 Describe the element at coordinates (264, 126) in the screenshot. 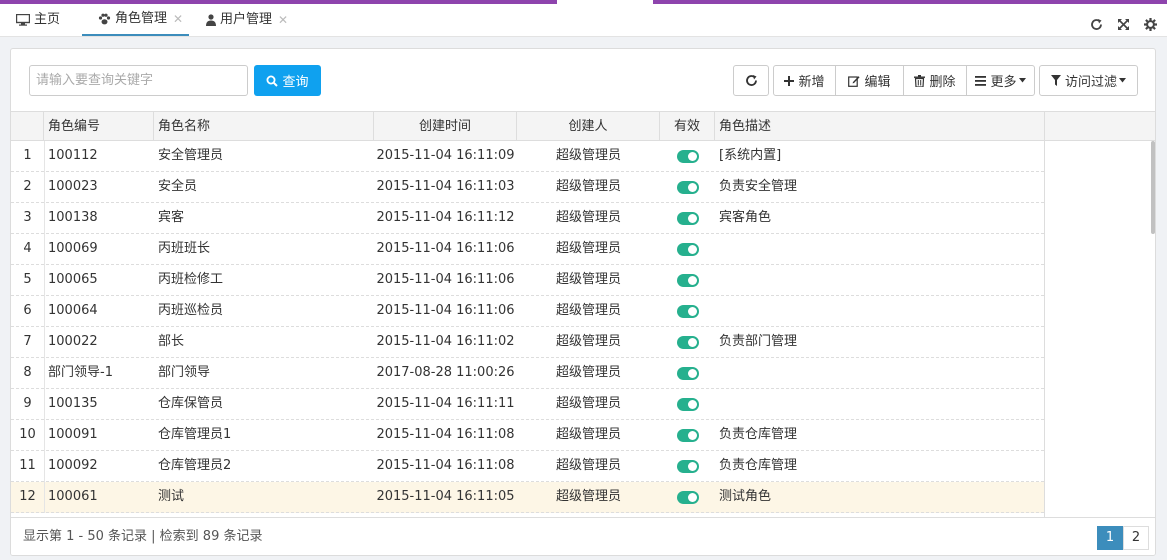

I see `header-name: 角色名称` at that location.